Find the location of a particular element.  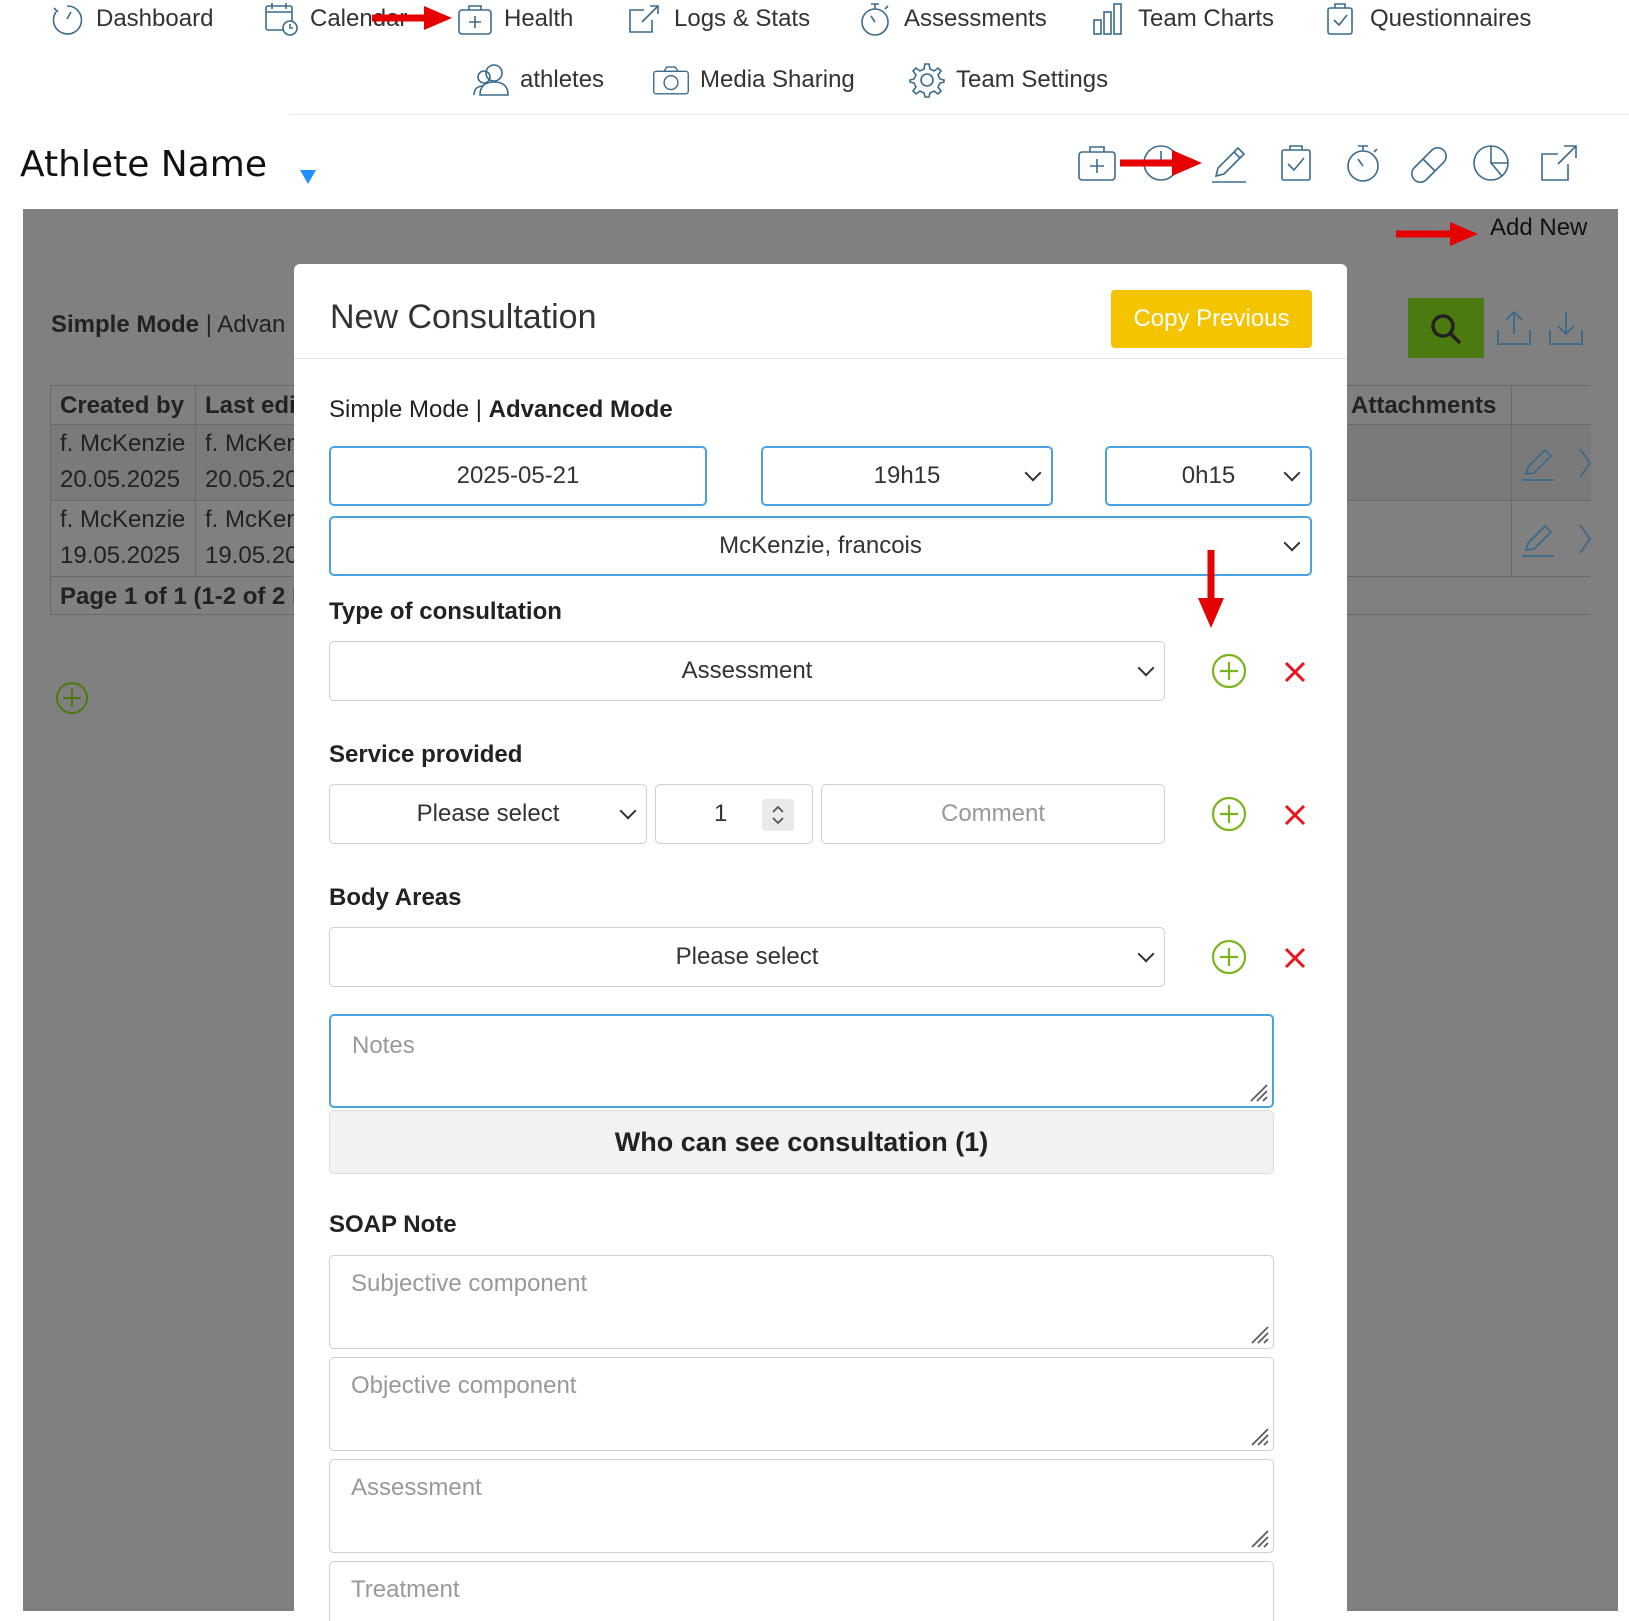

calendar-icon is located at coordinates (281, 19).